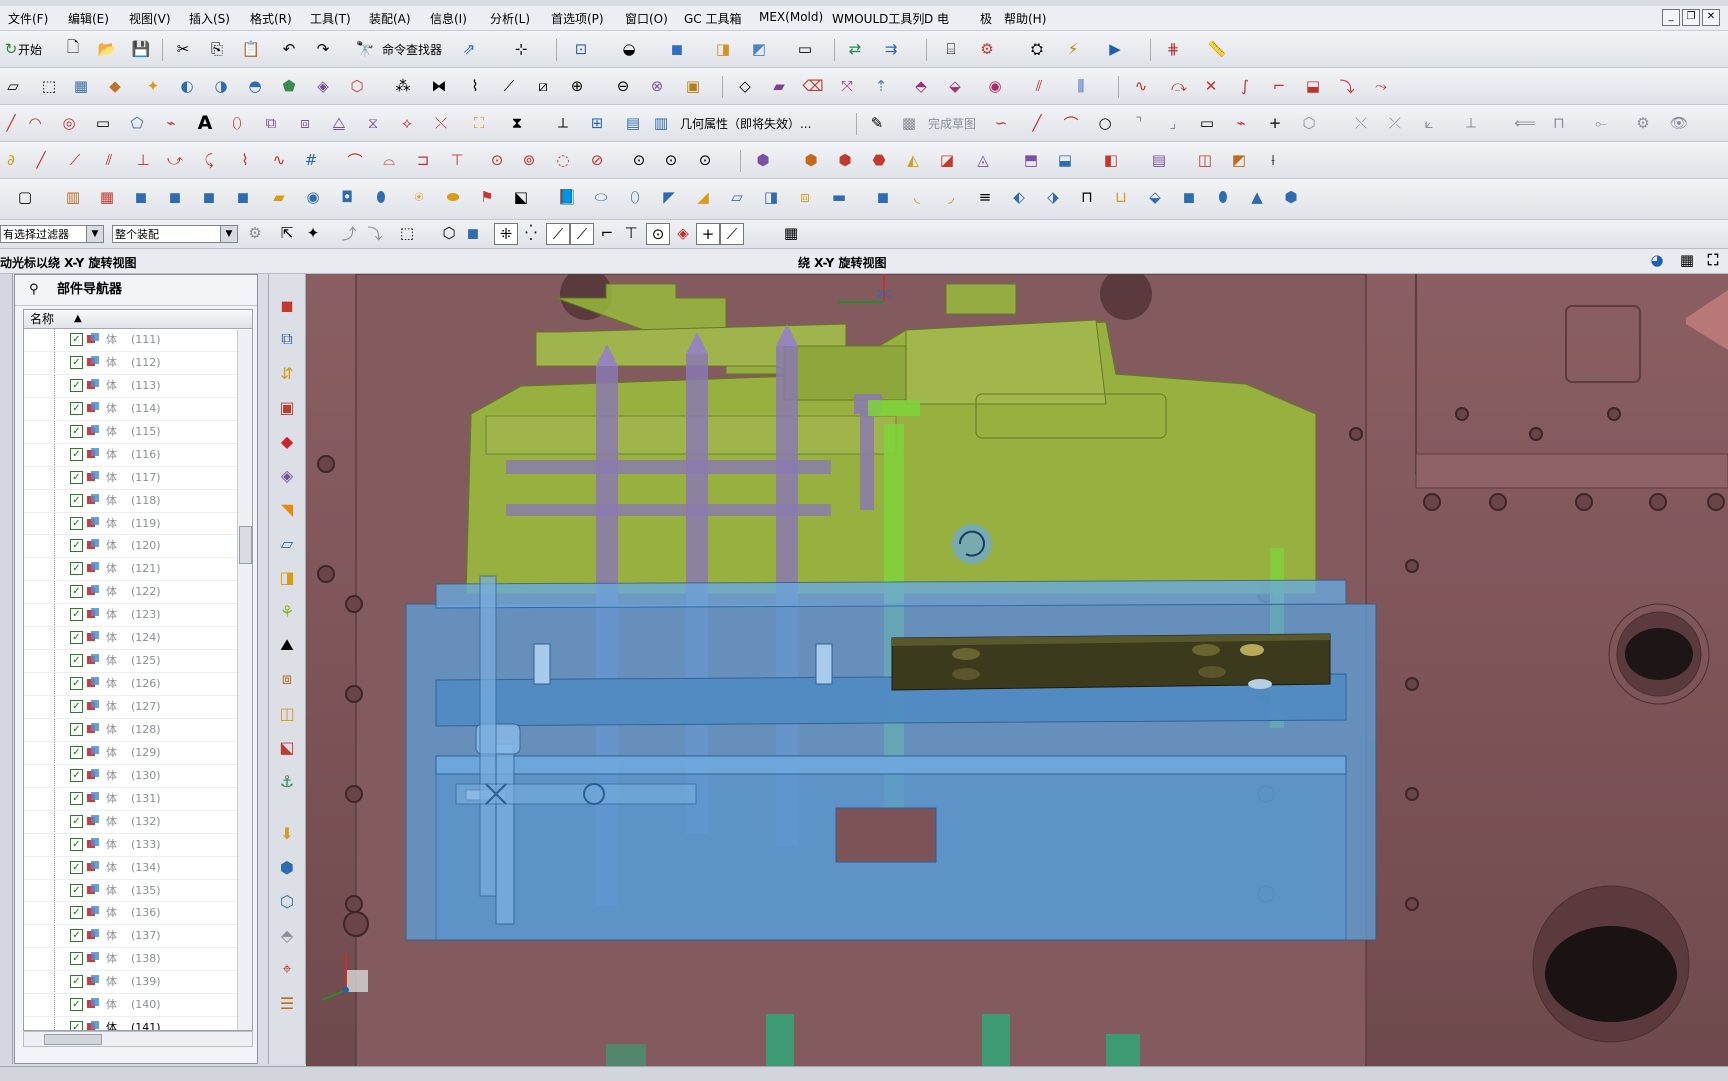  Describe the element at coordinates (138, 662) in the screenshot. I see `tree-node-body: ✓ 体 (125)` at that location.